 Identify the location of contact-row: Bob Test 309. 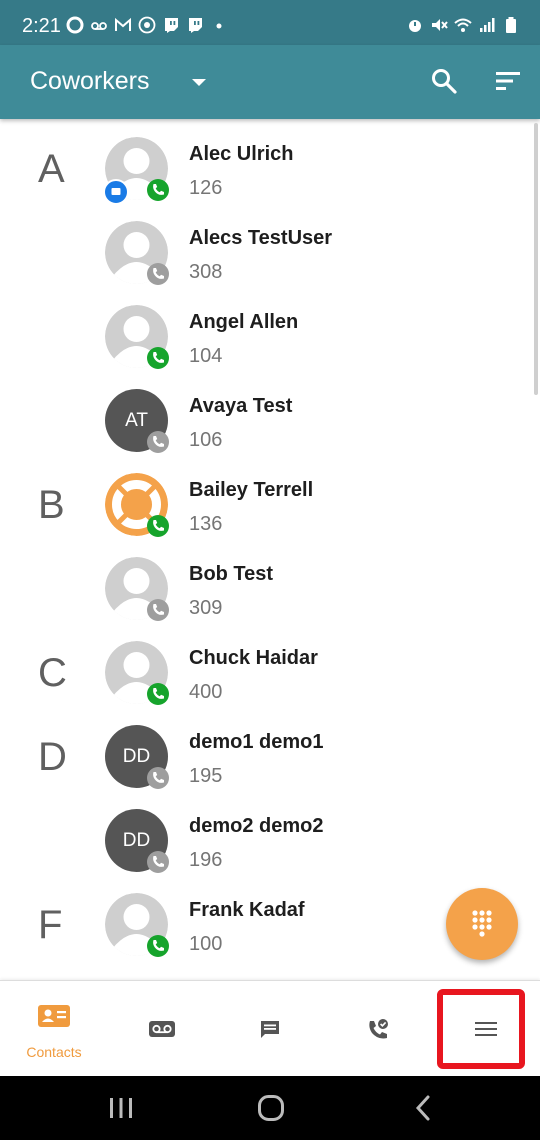
(270, 582).